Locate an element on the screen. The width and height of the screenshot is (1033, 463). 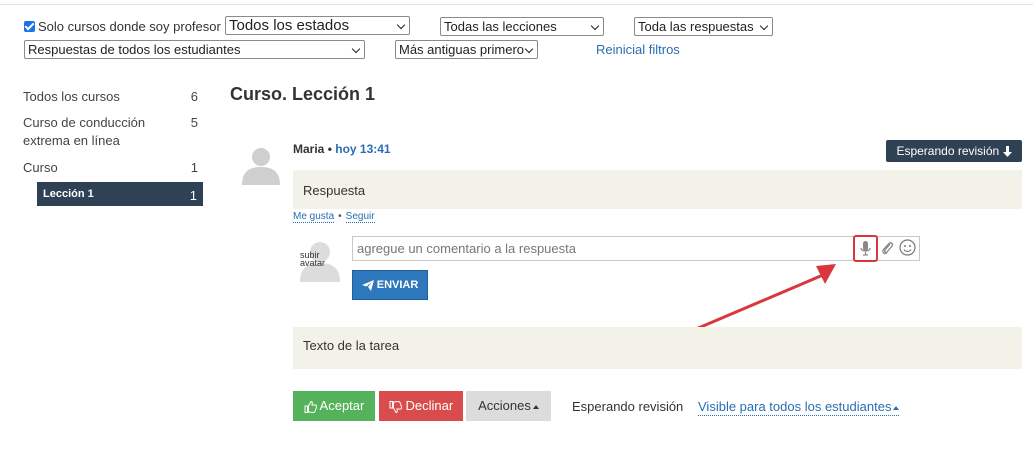
review-status-text: Esperando revisión is located at coordinates (628, 406).